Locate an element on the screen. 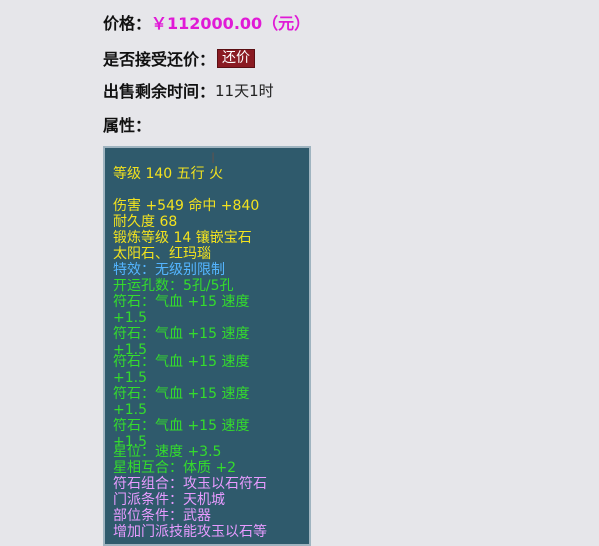  attribute-line: 耐久度 68 is located at coordinates (145, 222).